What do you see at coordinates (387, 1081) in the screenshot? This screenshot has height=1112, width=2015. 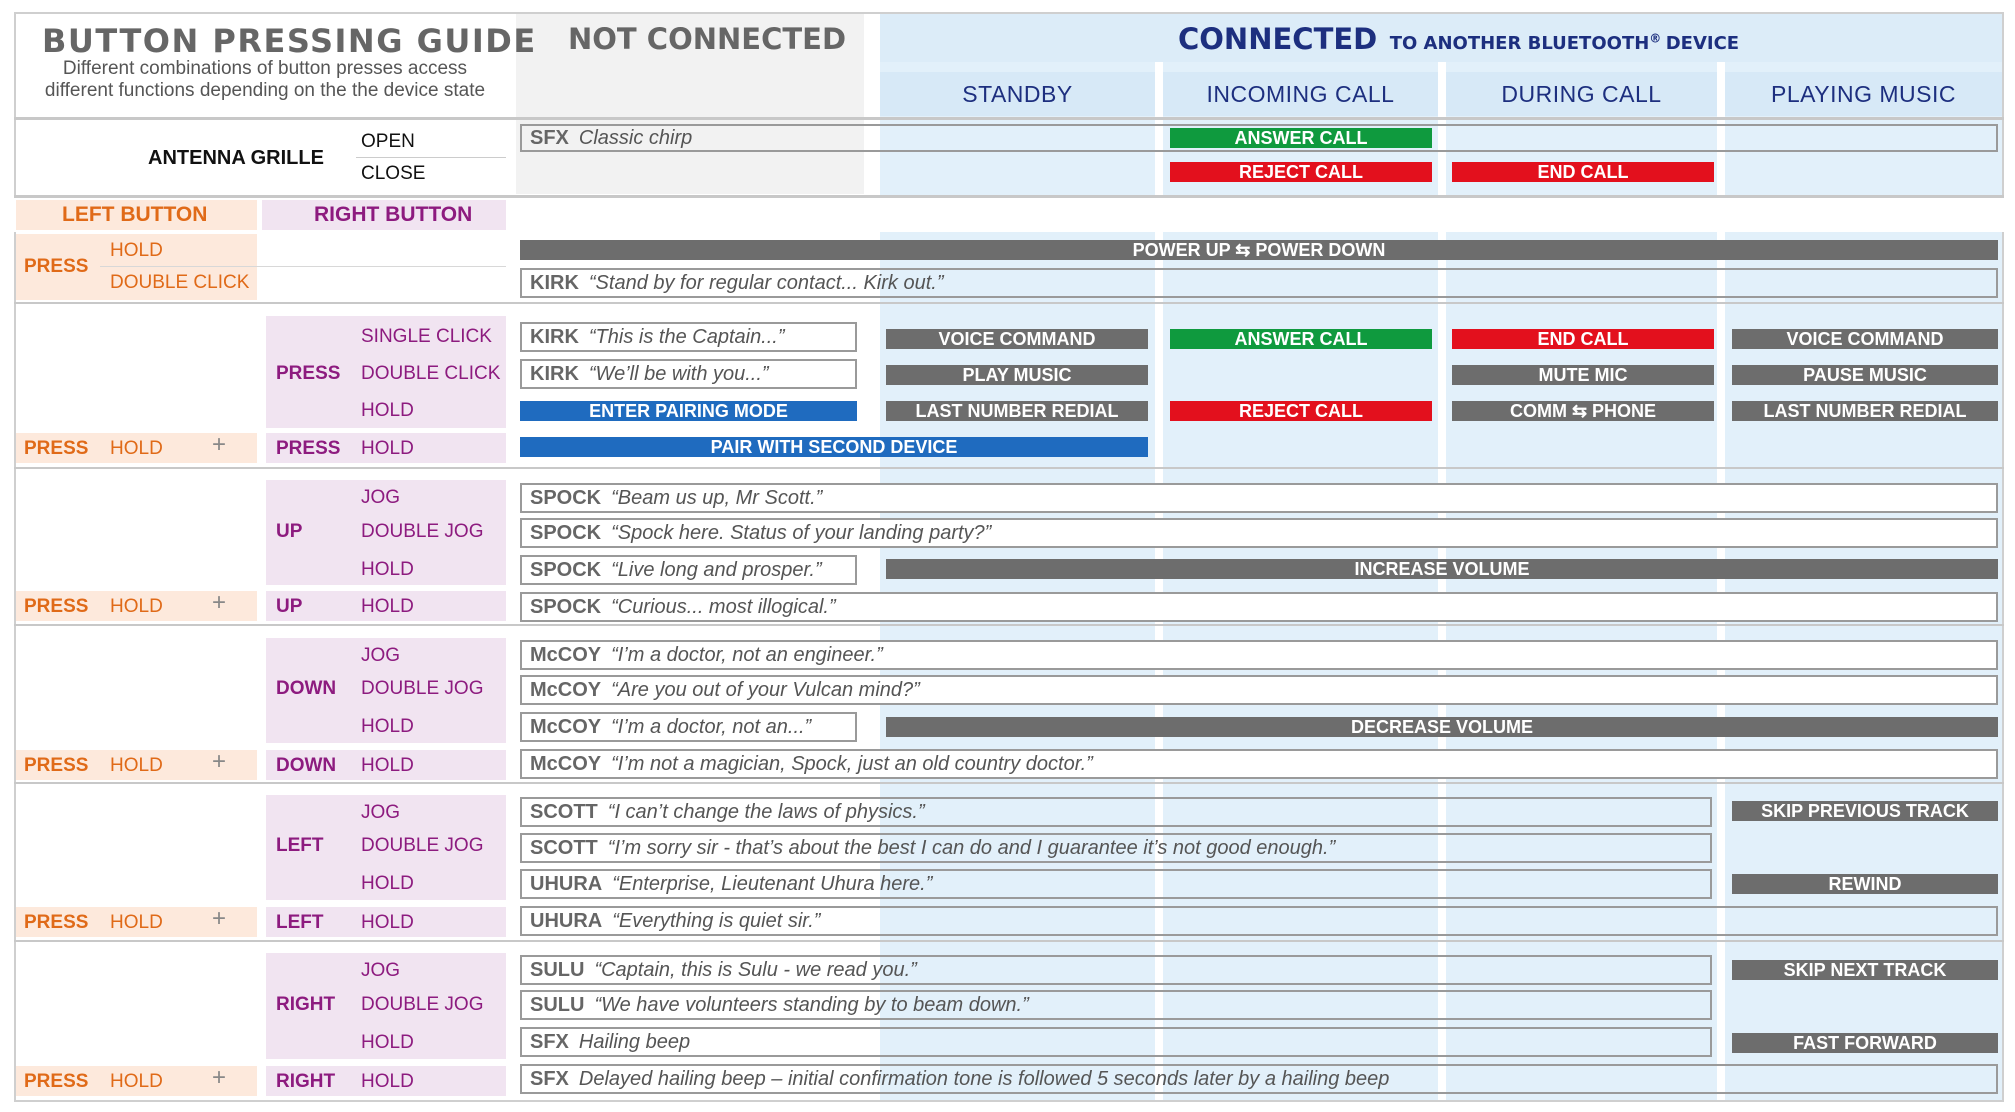 I see `right-combo-hold-right: HOLD` at bounding box center [387, 1081].